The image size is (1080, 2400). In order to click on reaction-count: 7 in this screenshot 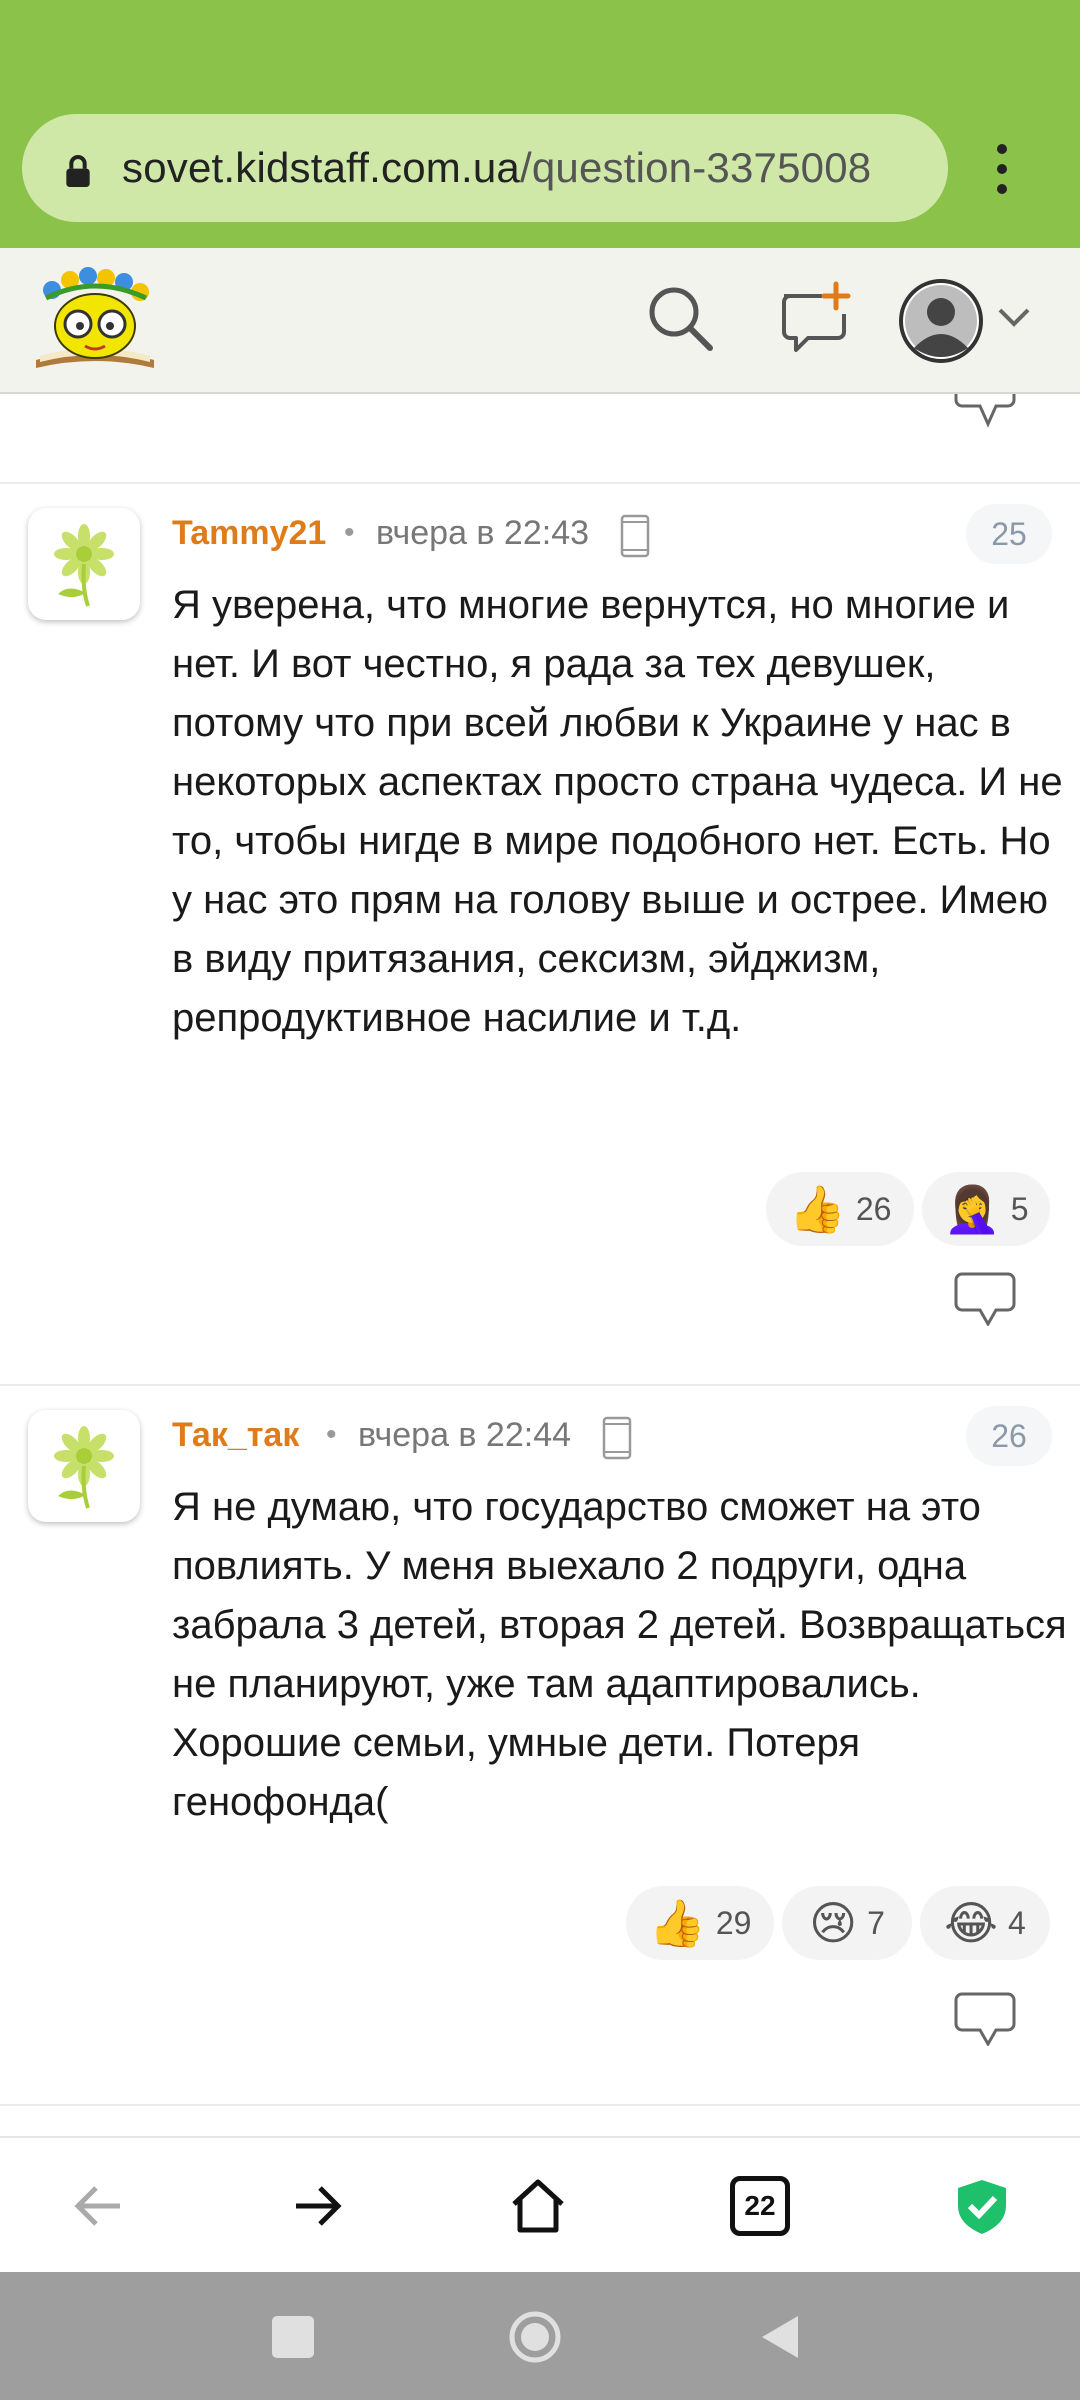, I will do `click(876, 1922)`.